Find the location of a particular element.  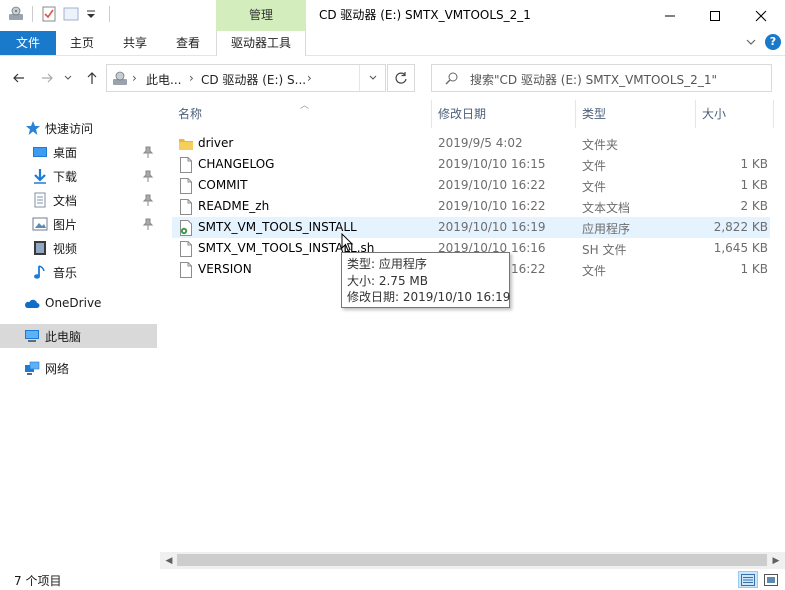

download-icon is located at coordinates (40, 176).